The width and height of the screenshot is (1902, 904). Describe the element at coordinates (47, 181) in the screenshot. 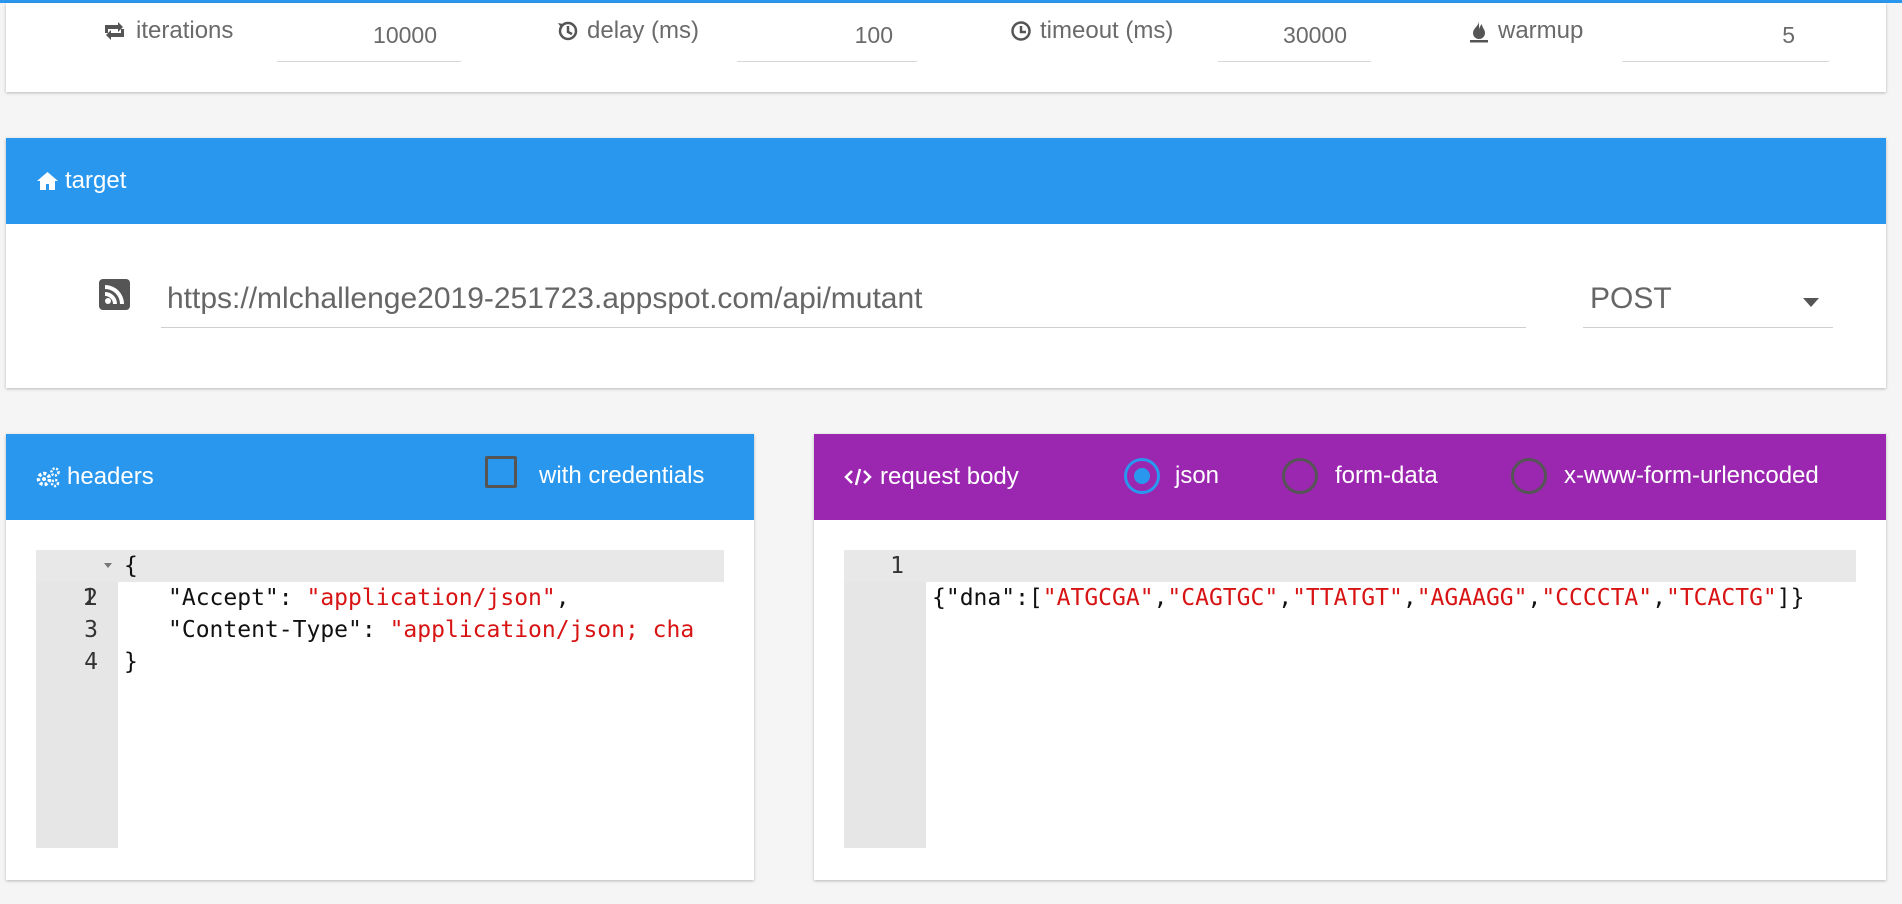

I see `home-icon` at that location.